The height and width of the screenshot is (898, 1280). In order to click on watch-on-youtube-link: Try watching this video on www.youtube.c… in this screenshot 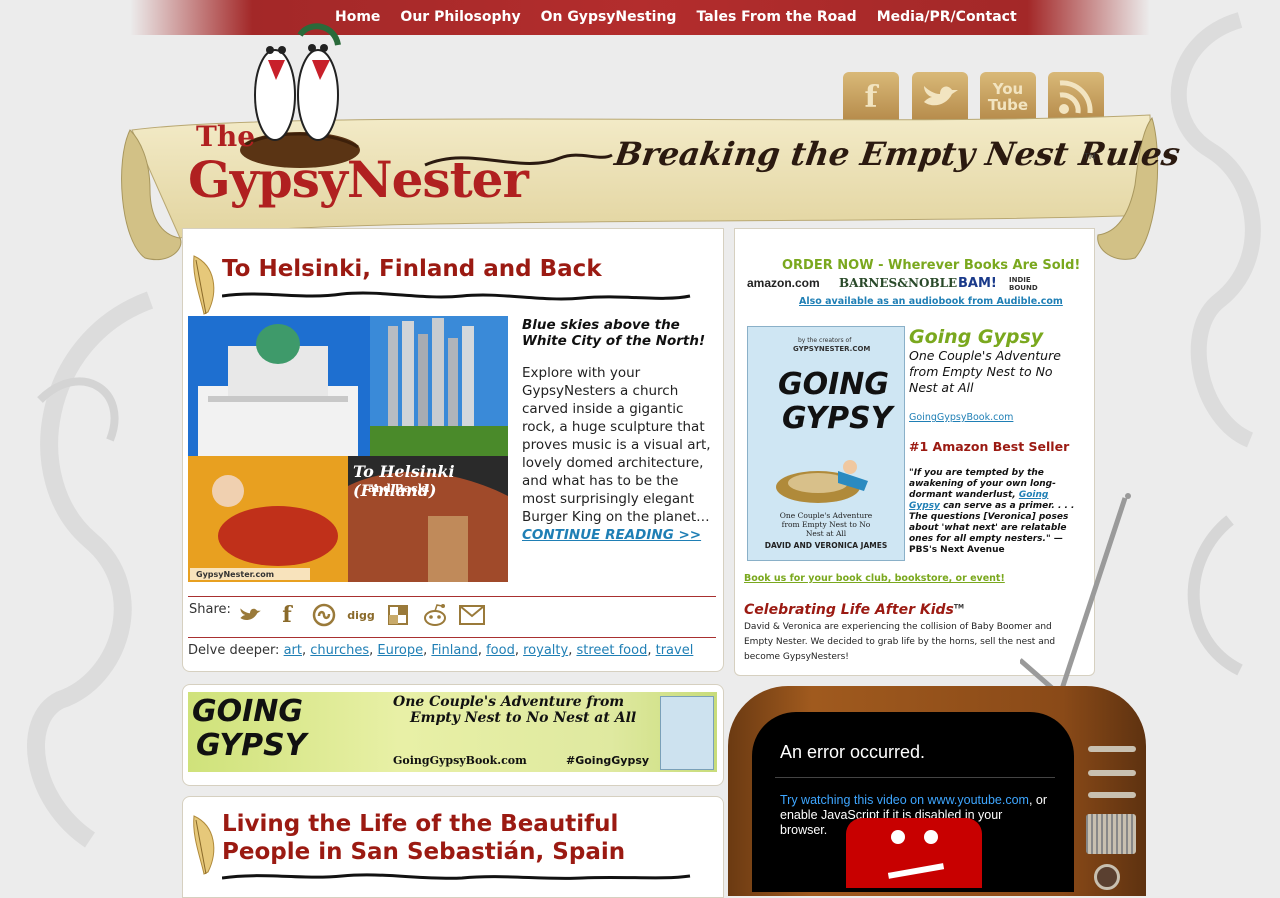, I will do `click(904, 800)`.